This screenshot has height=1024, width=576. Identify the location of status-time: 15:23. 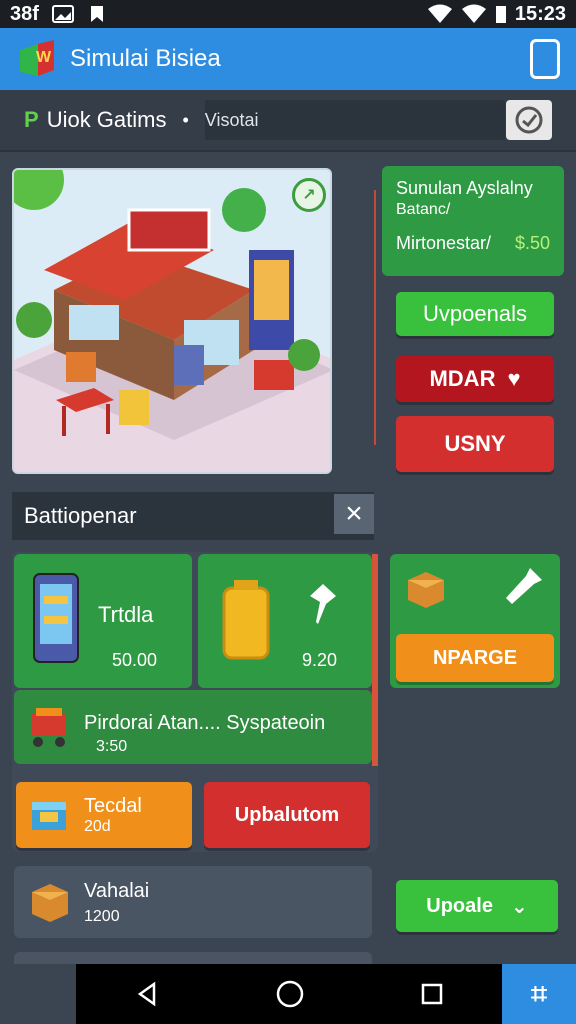
(540, 13).